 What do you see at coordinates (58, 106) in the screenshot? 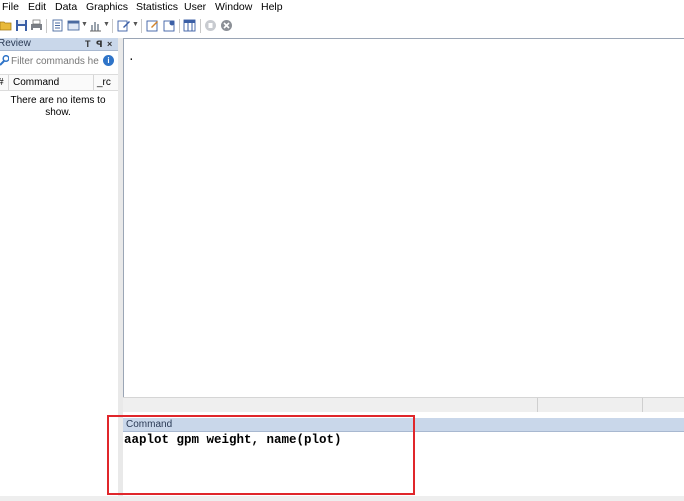
I see `review-empty-message: There are no items to show.` at bounding box center [58, 106].